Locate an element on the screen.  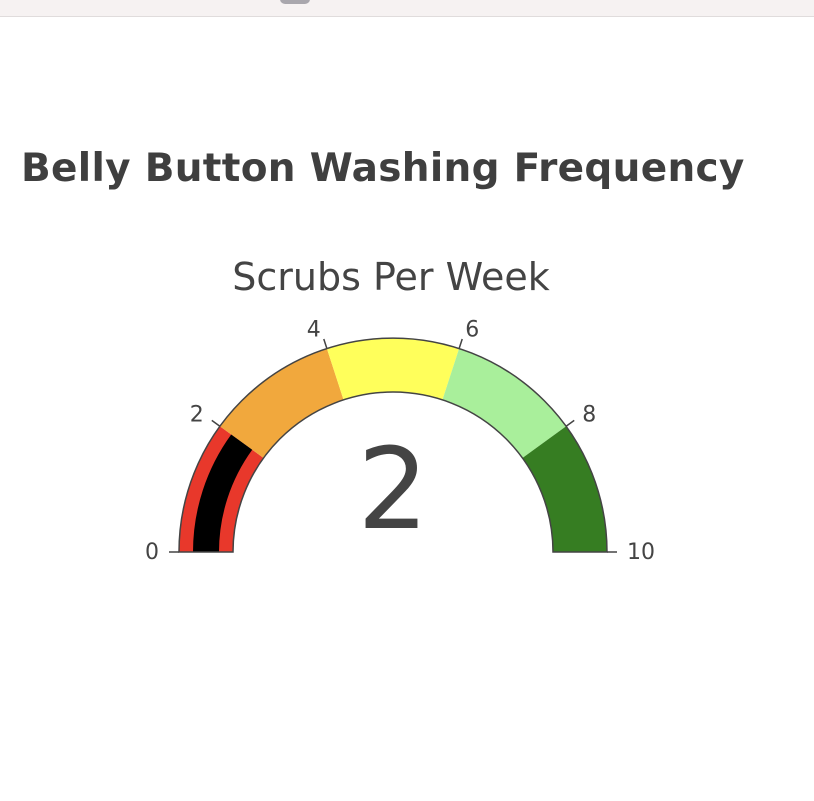
gauge-value: 2 is located at coordinates (392, 490).